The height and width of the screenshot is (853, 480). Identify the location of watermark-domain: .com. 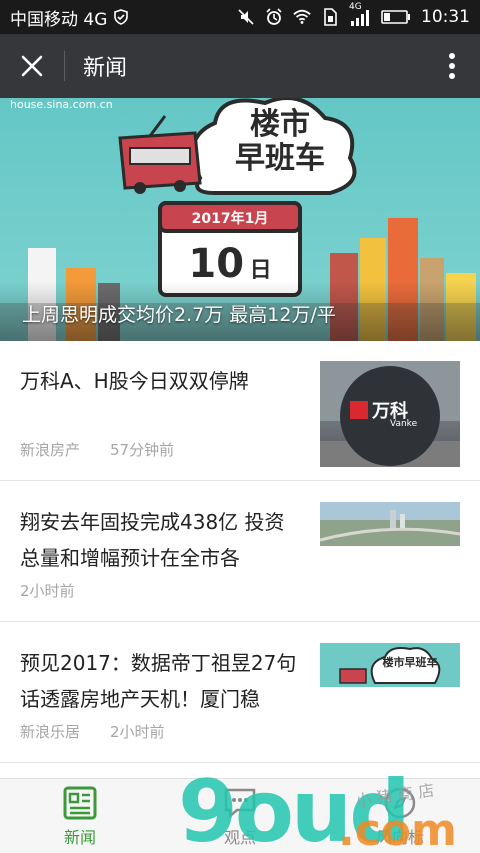
(397, 829).